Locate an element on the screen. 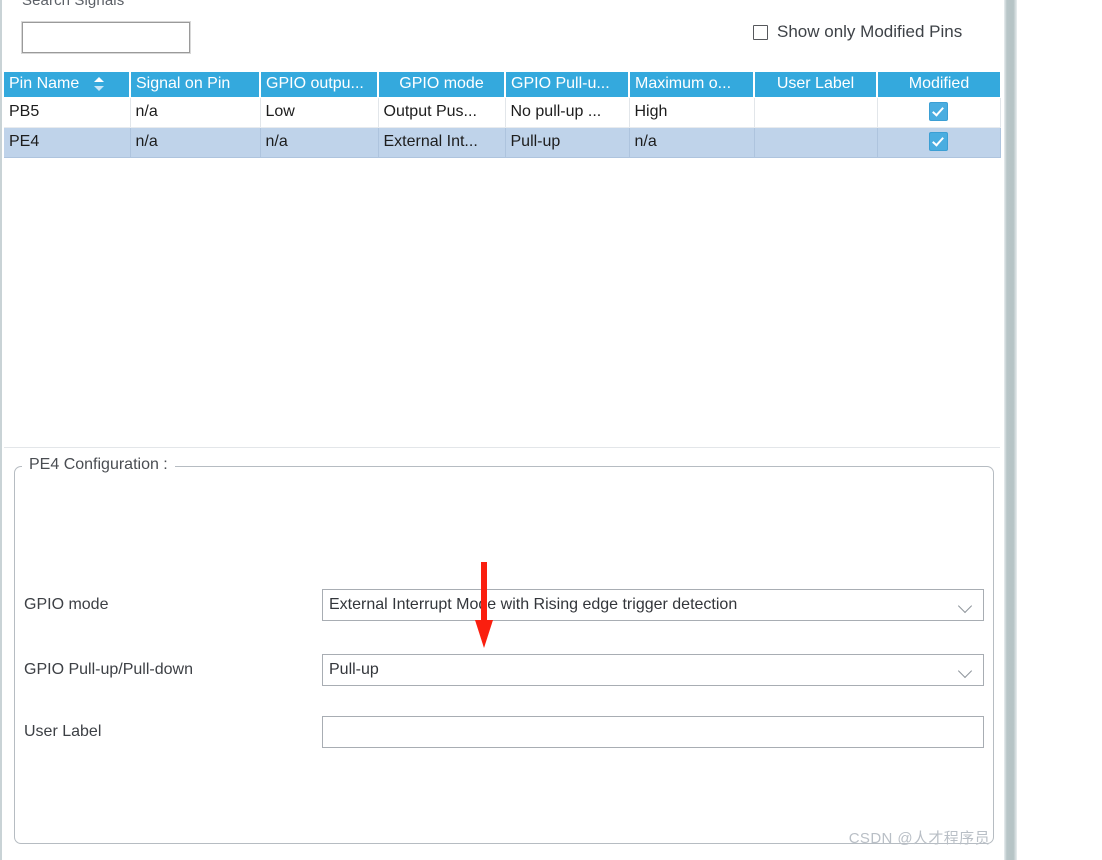 The height and width of the screenshot is (860, 1102). cell-gpio-output: Low is located at coordinates (319, 112).